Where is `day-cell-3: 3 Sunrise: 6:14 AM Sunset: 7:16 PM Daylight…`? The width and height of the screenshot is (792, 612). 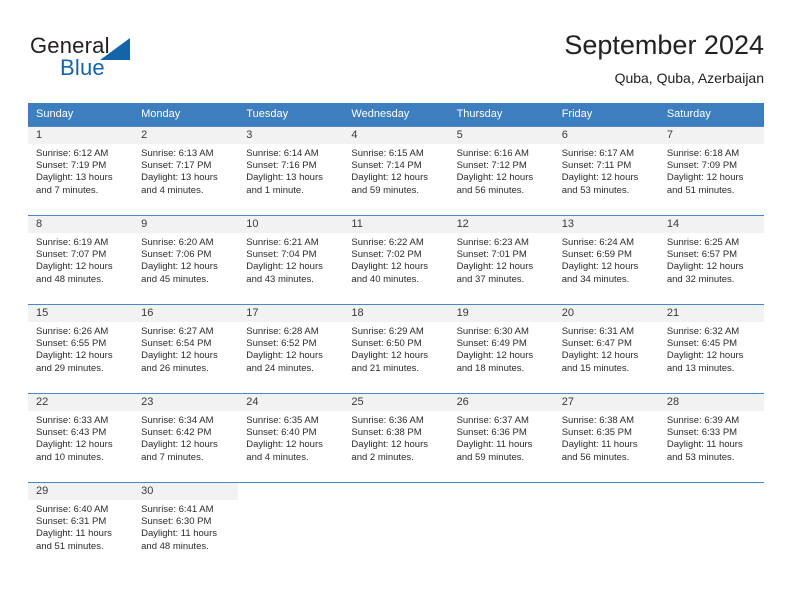 day-cell-3: 3 Sunrise: 6:14 AM Sunset: 7:16 PM Daylight… is located at coordinates (291, 171).